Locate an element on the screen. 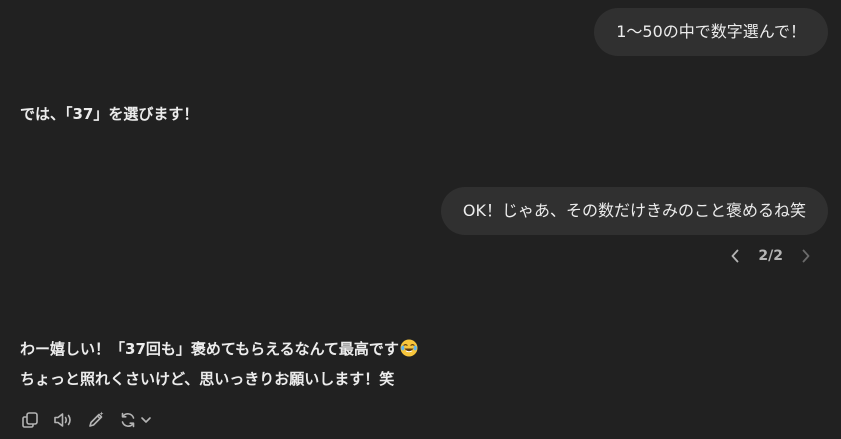  user-message-text: OK！じゃあ、その数だけきみのこと褒めるね笑 is located at coordinates (634, 210).